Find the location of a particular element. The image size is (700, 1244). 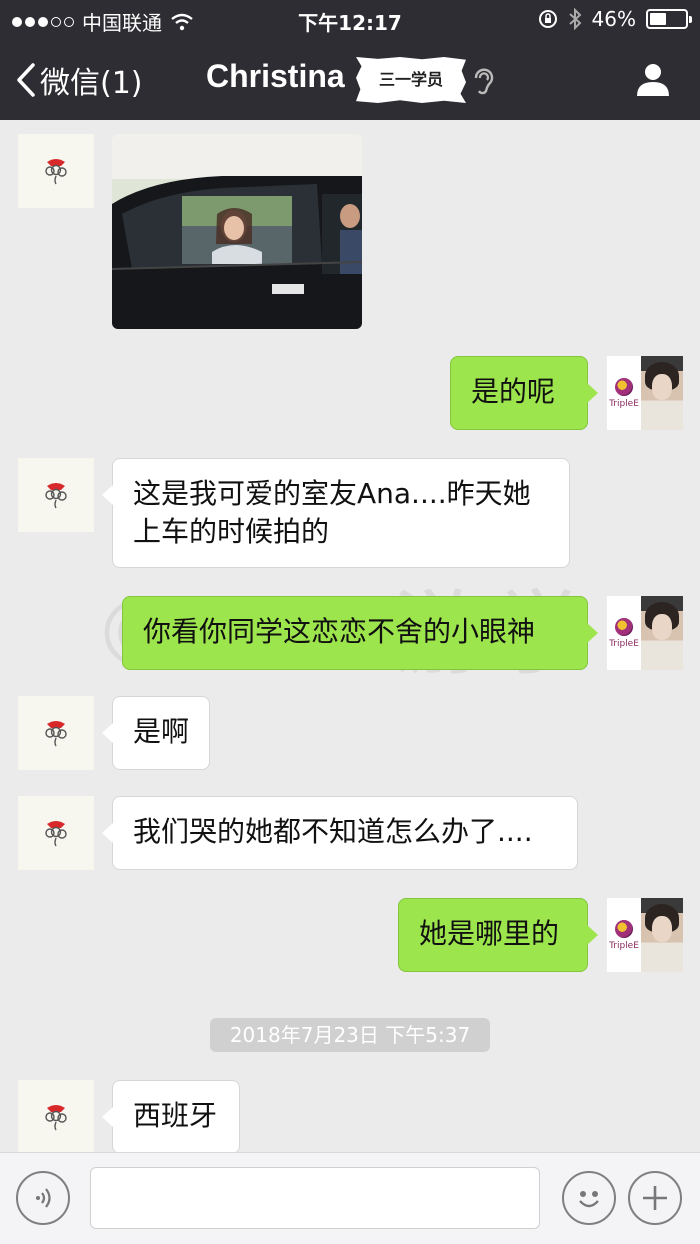

back-button: 微信(1) is located at coordinates (79, 80).